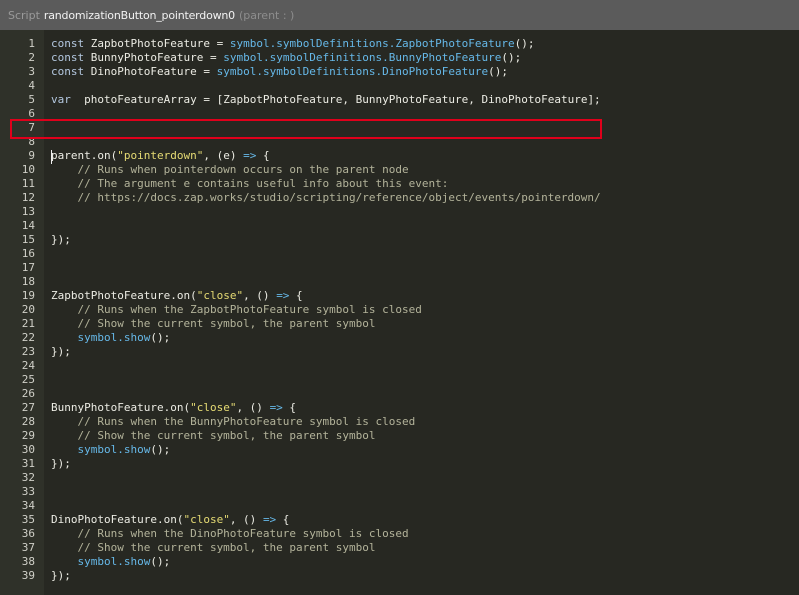  What do you see at coordinates (28, 295) in the screenshot?
I see `line-number: 19` at bounding box center [28, 295].